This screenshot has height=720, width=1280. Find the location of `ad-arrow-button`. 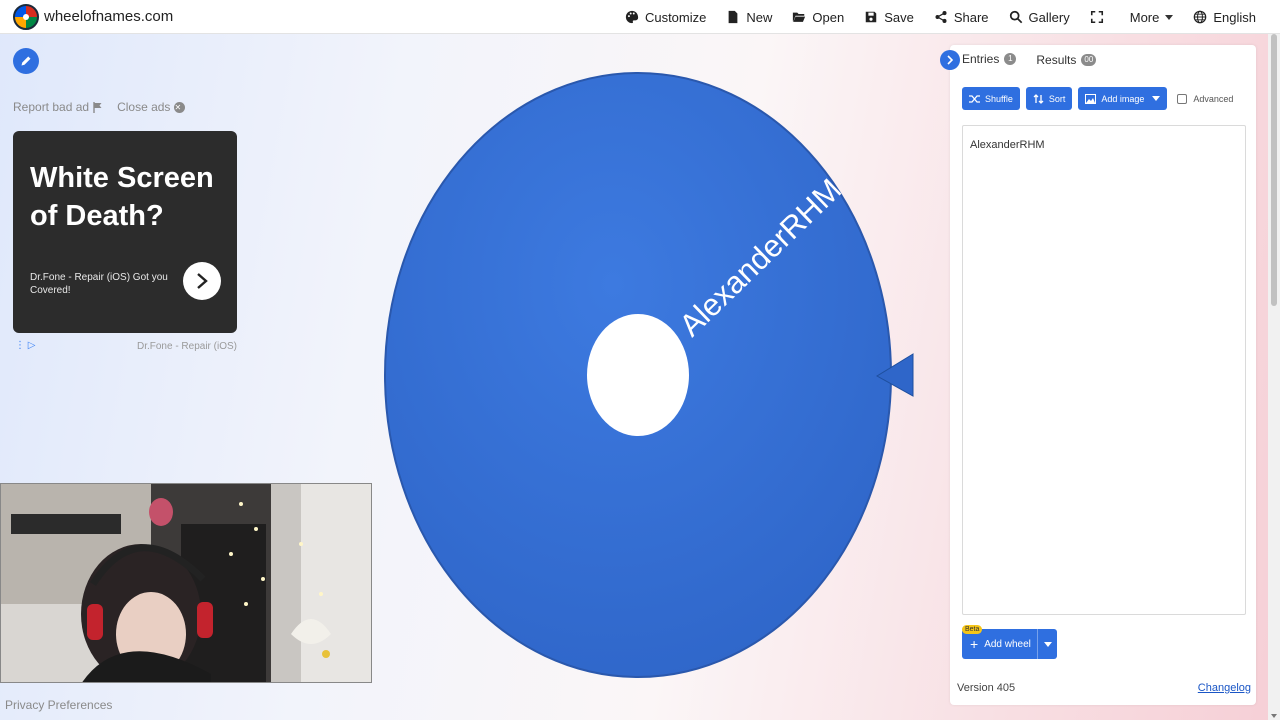

ad-arrow-button is located at coordinates (202, 281).